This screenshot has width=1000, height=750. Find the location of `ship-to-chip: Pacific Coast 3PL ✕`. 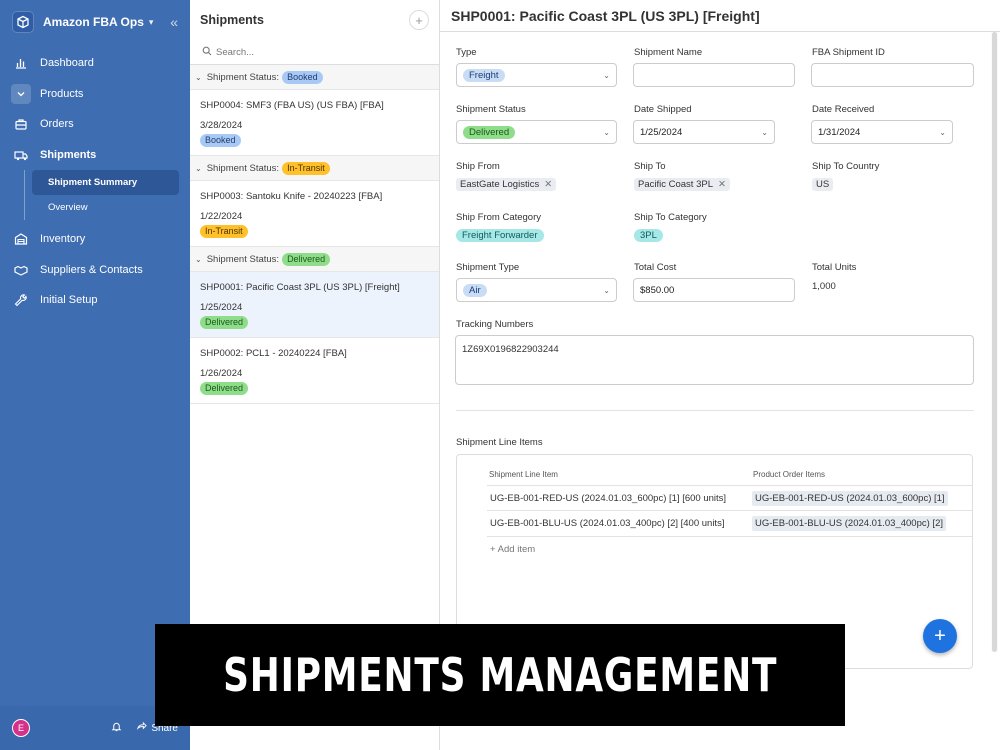

ship-to-chip: Pacific Coast 3PL ✕ is located at coordinates (682, 184).